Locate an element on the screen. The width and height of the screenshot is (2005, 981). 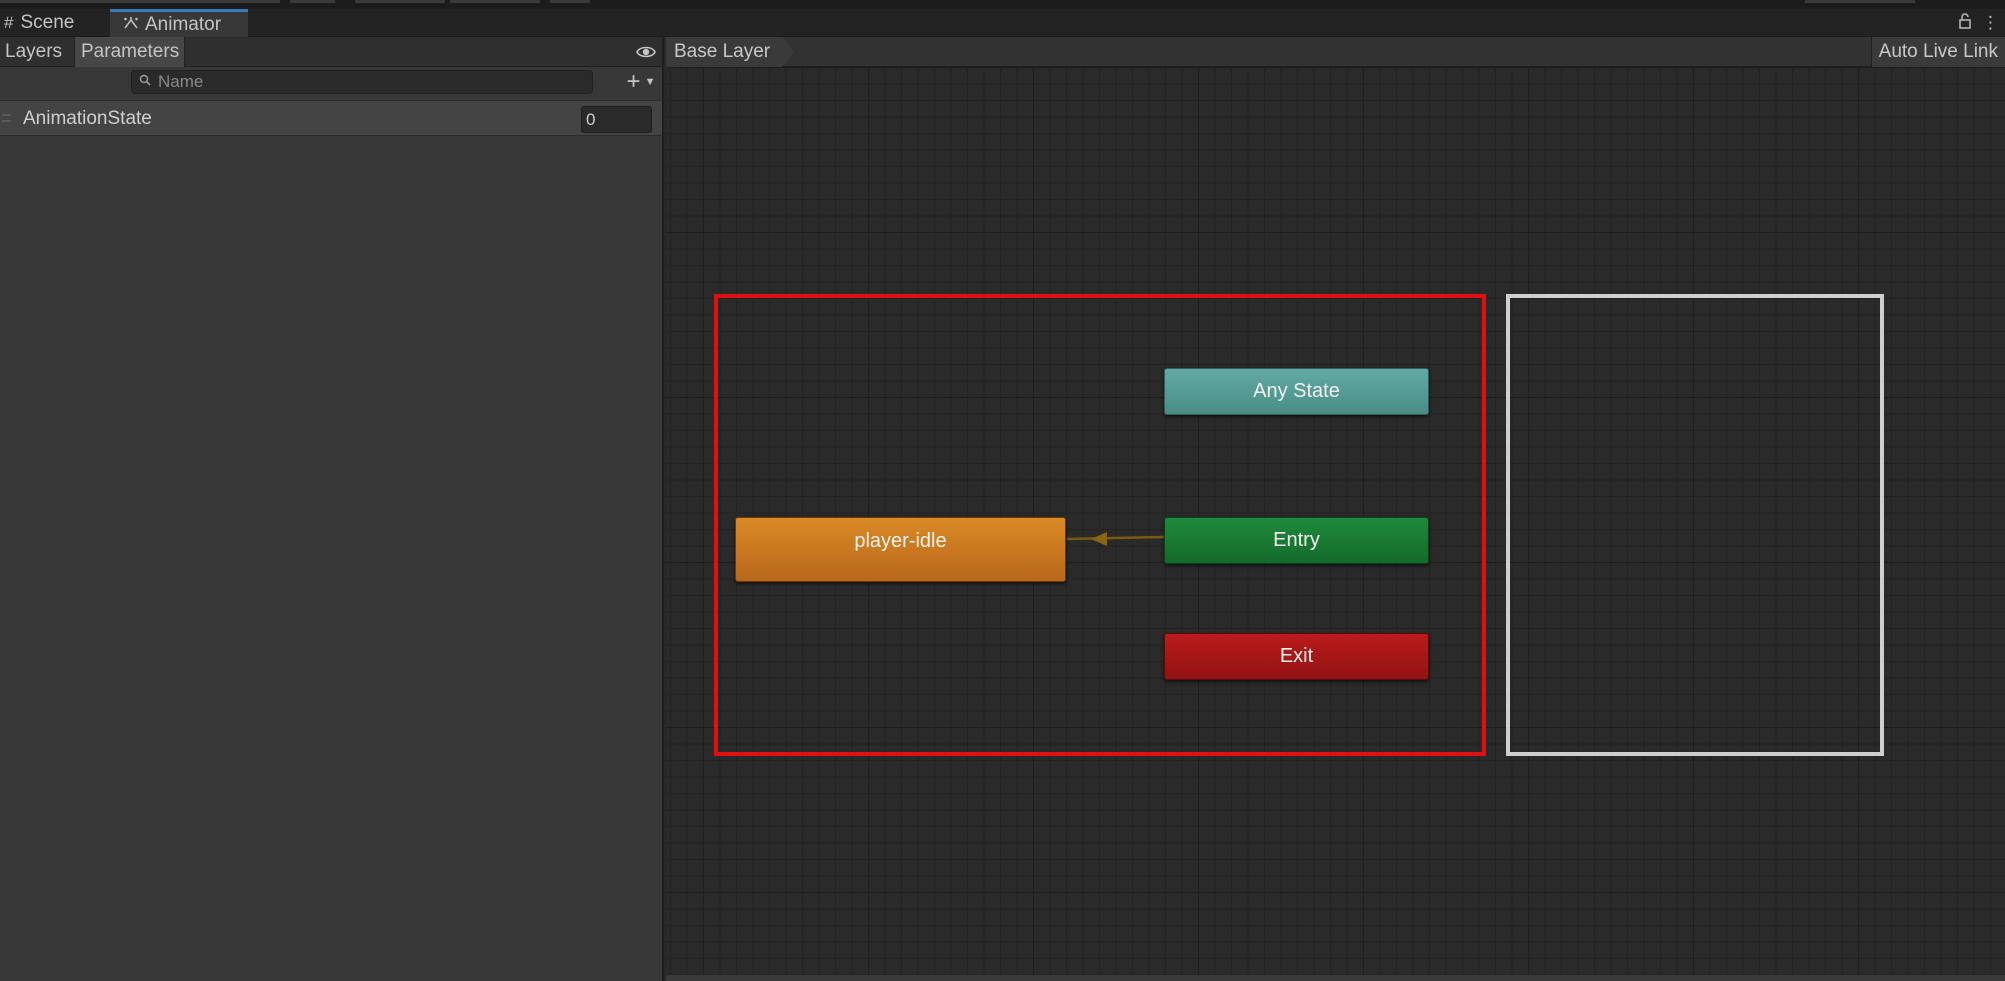
search-icon is located at coordinates (145, 82).